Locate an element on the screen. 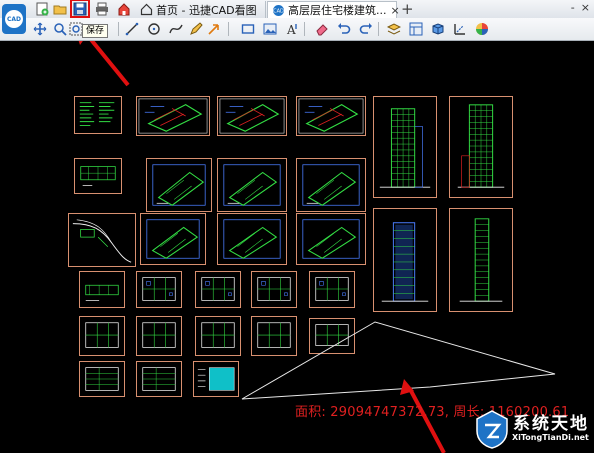 The height and width of the screenshot is (453, 594). tab-home: 首页 - 迅捷CAD看图 is located at coordinates (201, 9).